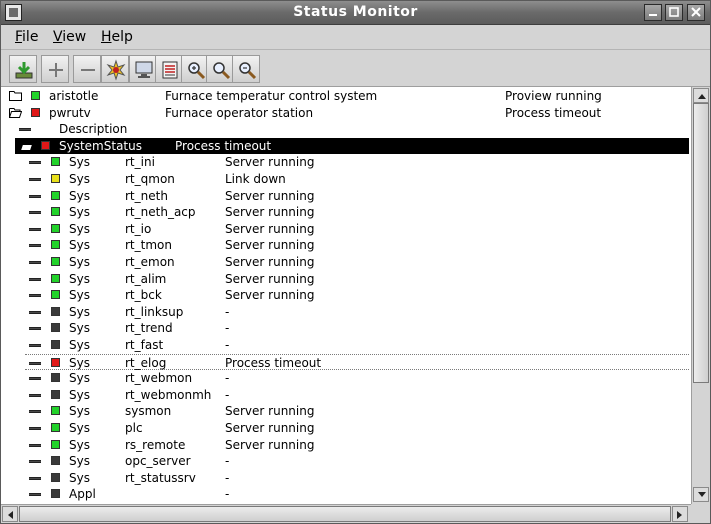 The height and width of the screenshot is (524, 711). I want to click on menu-view: View, so click(69, 37).